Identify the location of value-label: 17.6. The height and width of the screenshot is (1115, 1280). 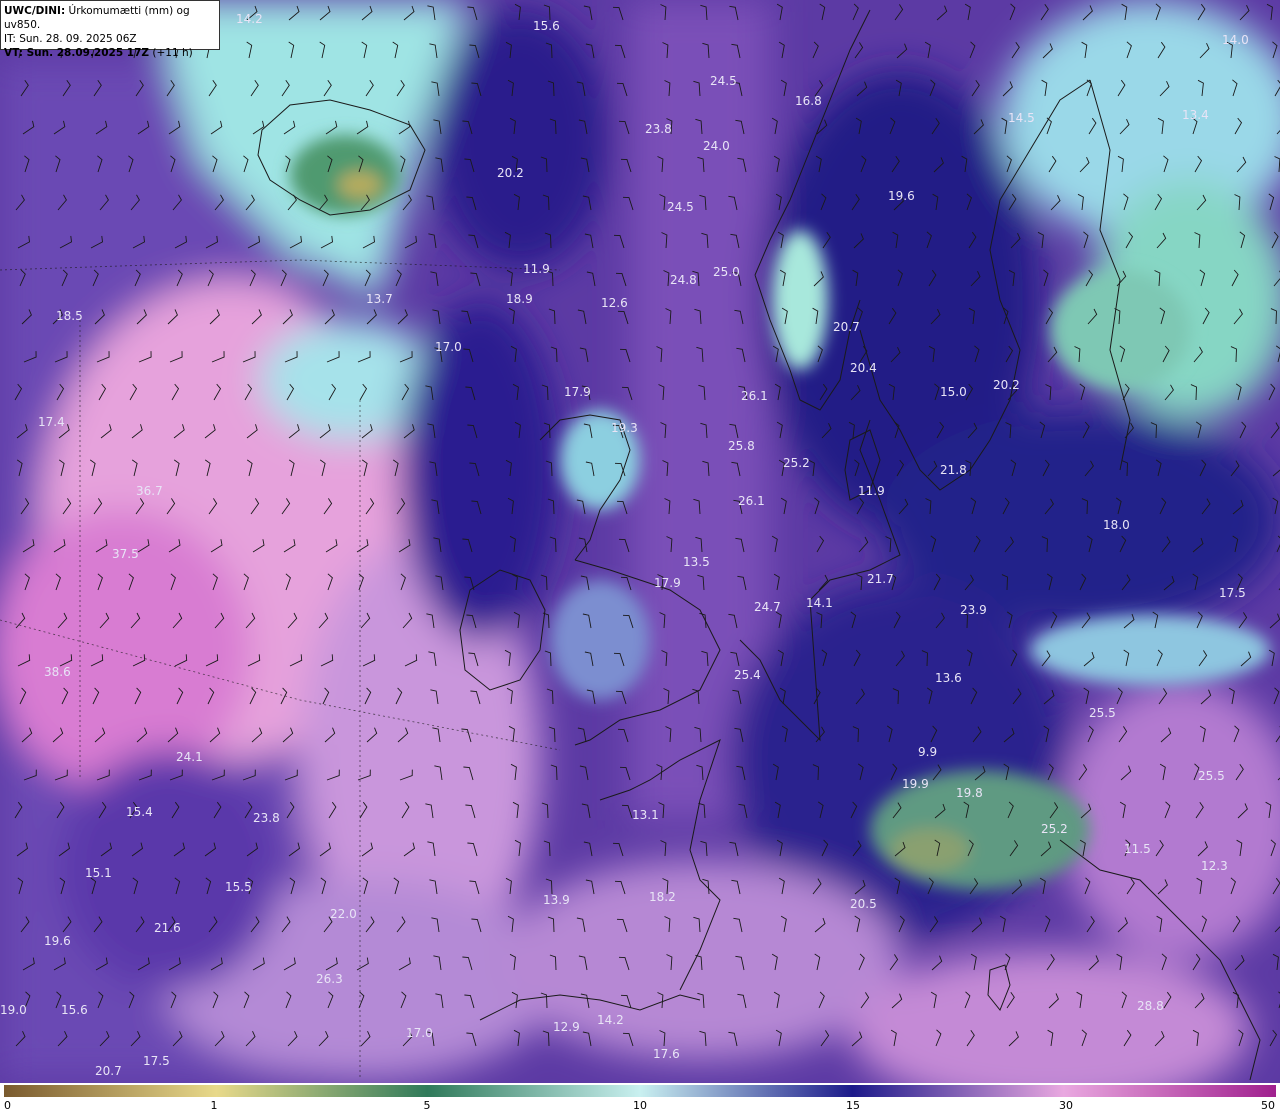
(666, 1054).